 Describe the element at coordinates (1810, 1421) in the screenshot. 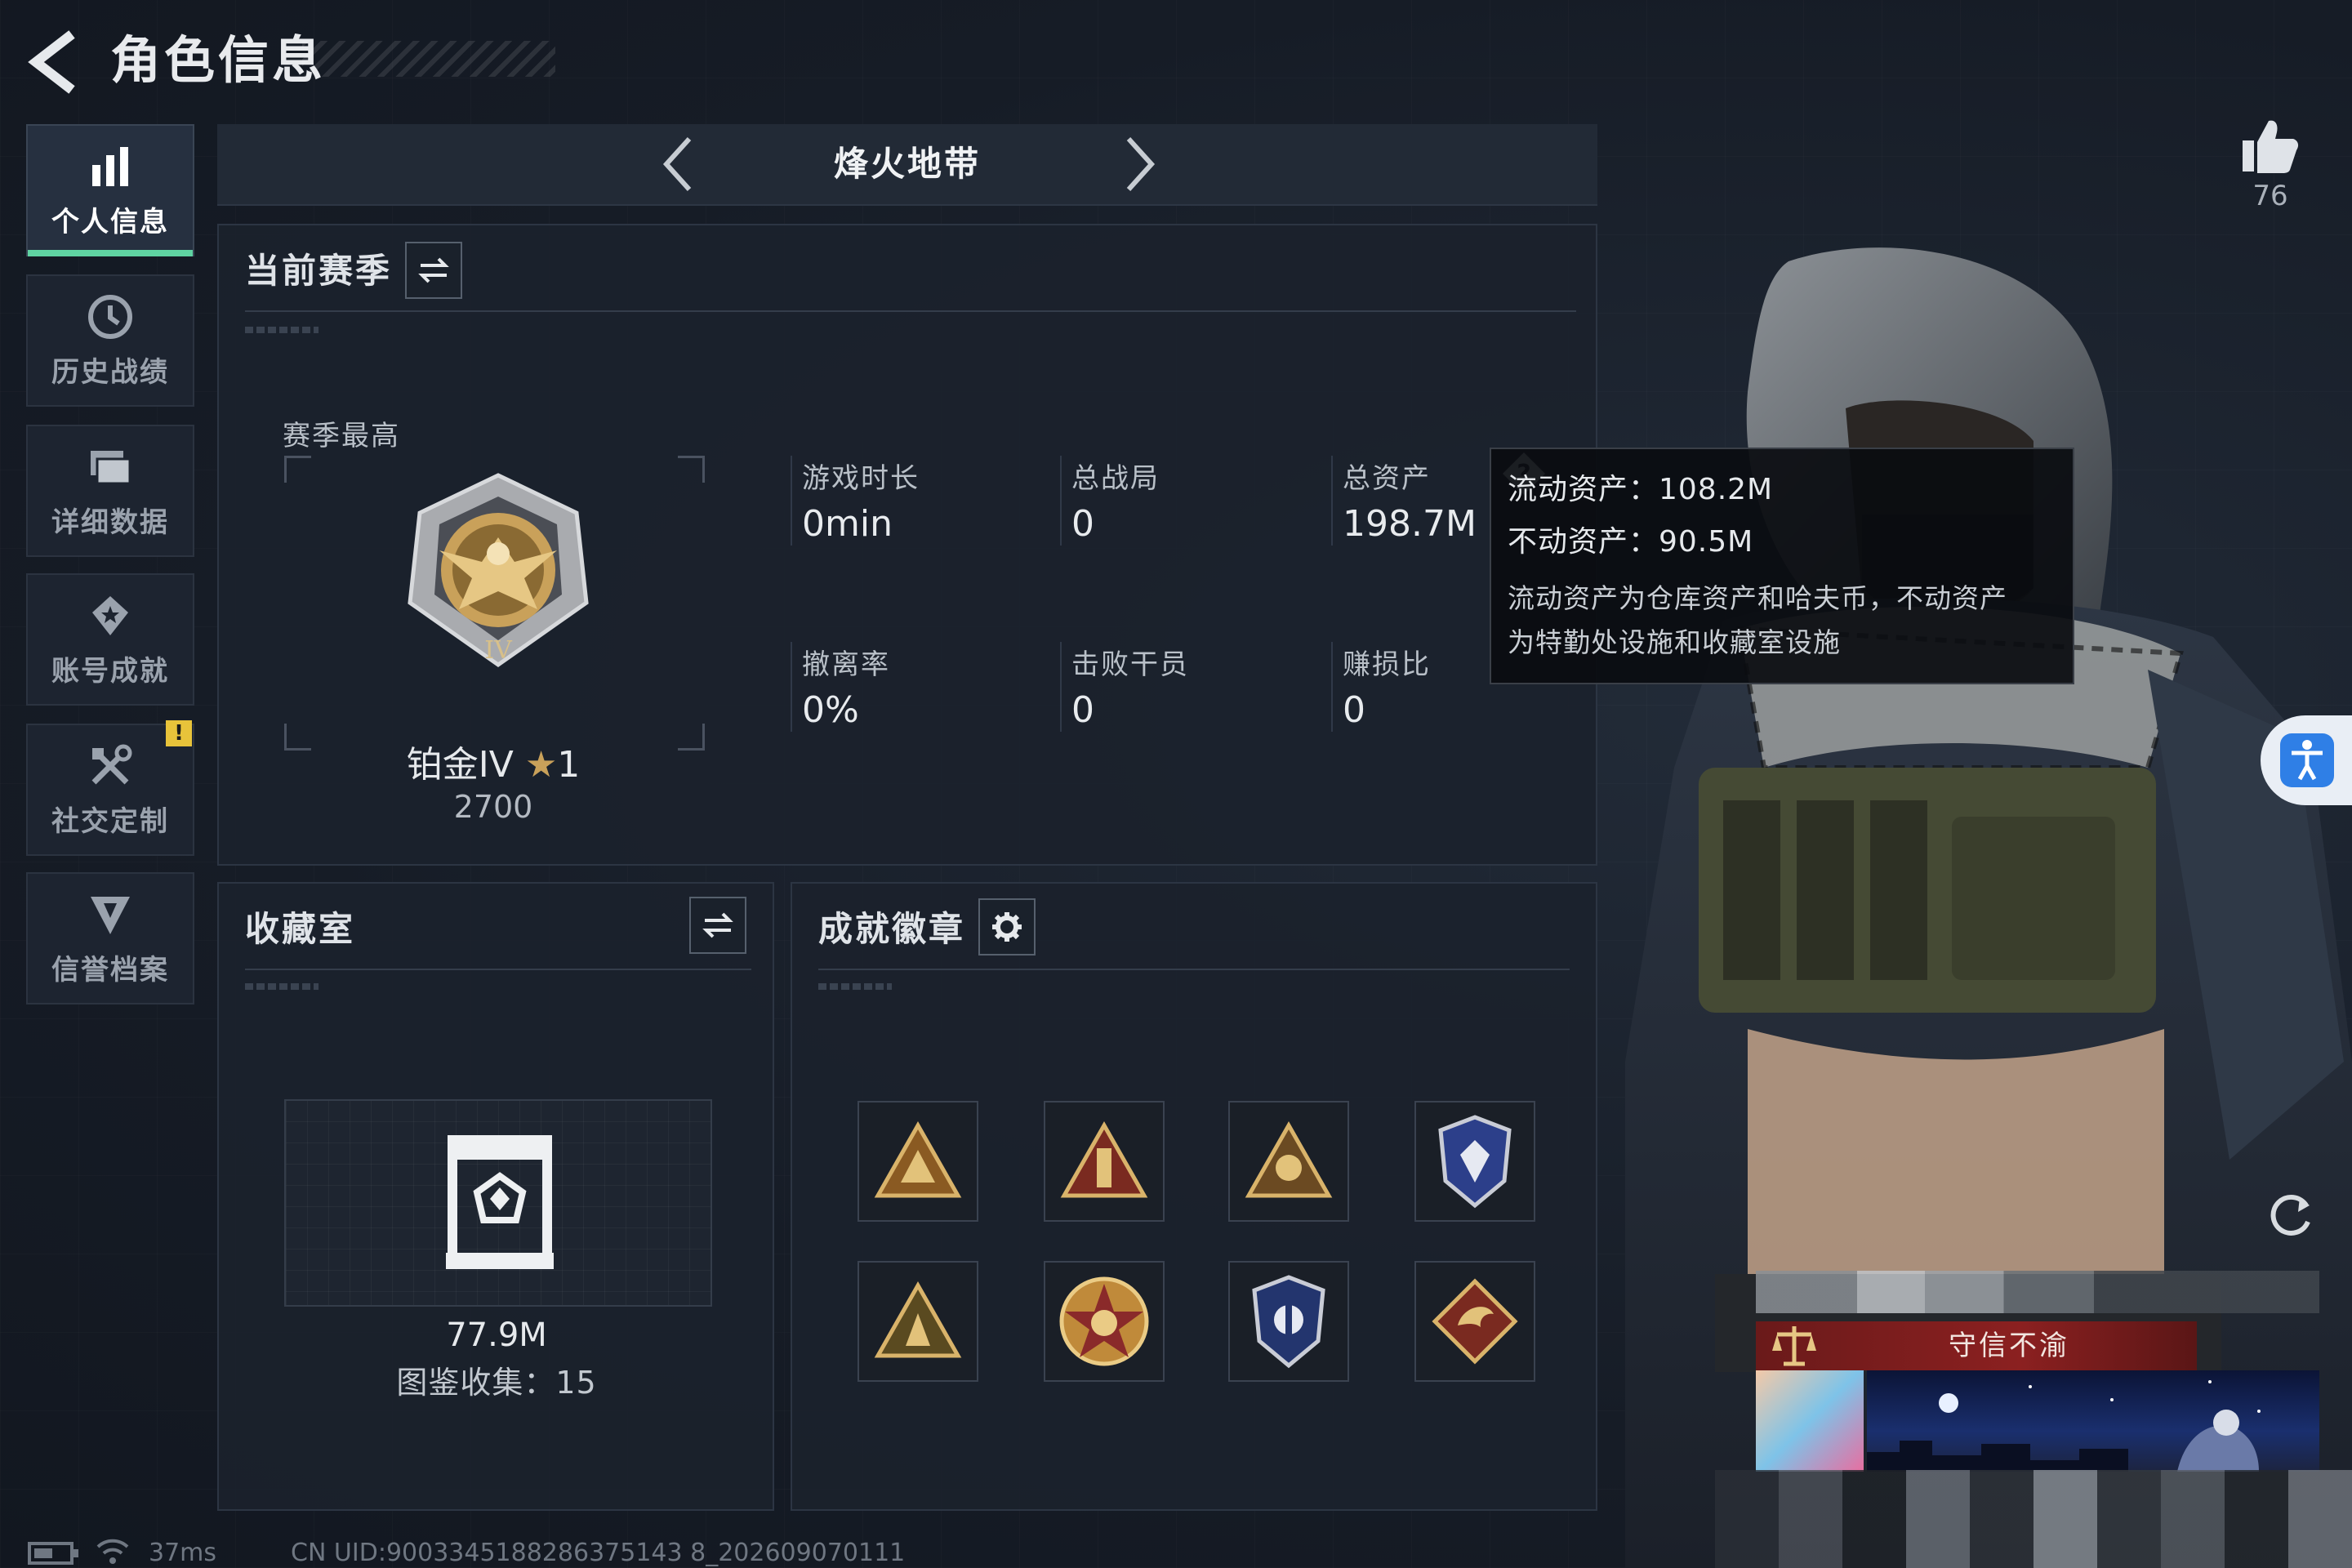

I see `avatar` at that location.